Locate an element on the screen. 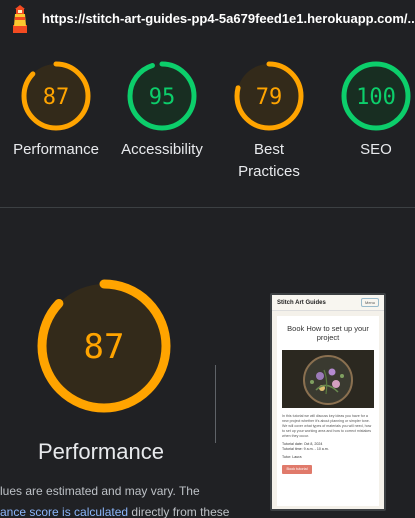 The height and width of the screenshot is (518, 415). gauge-ring: 87 is located at coordinates (56, 96).